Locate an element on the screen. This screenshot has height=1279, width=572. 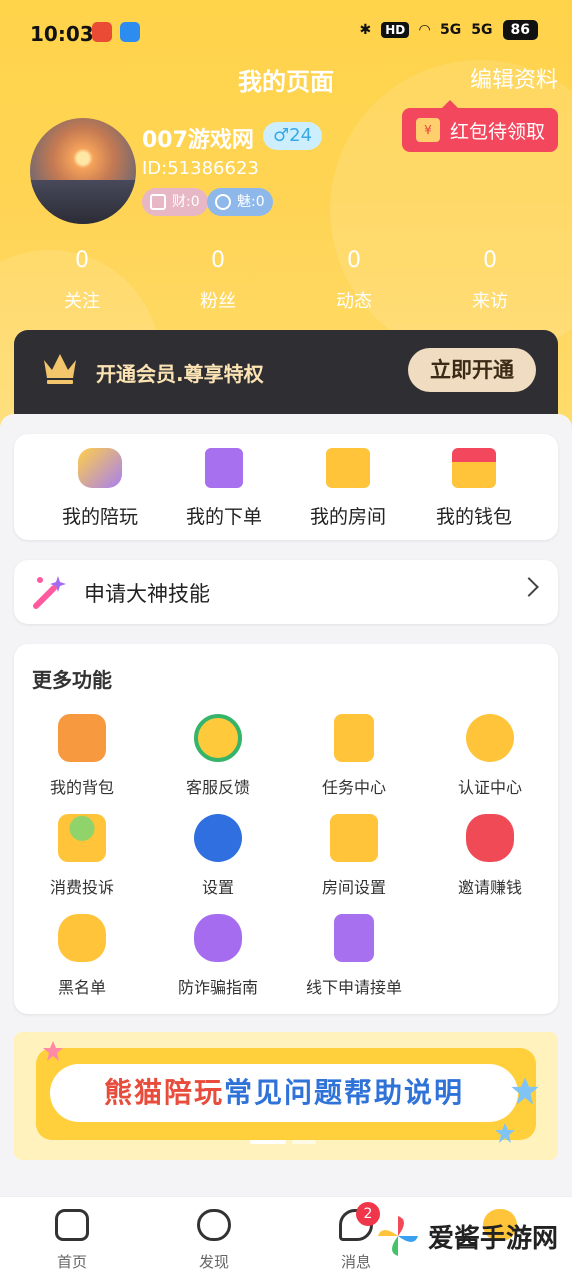
red-packet-button: ¥ 红包待领取 is located at coordinates (480, 126).